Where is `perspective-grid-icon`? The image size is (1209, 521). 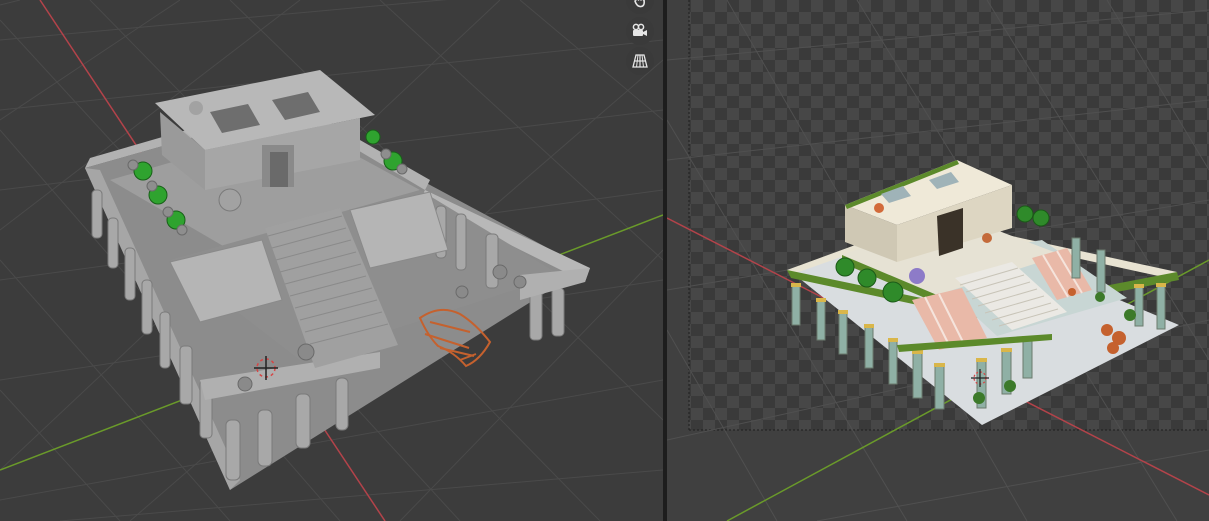
perspective-grid-icon is located at coordinates (640, 61).